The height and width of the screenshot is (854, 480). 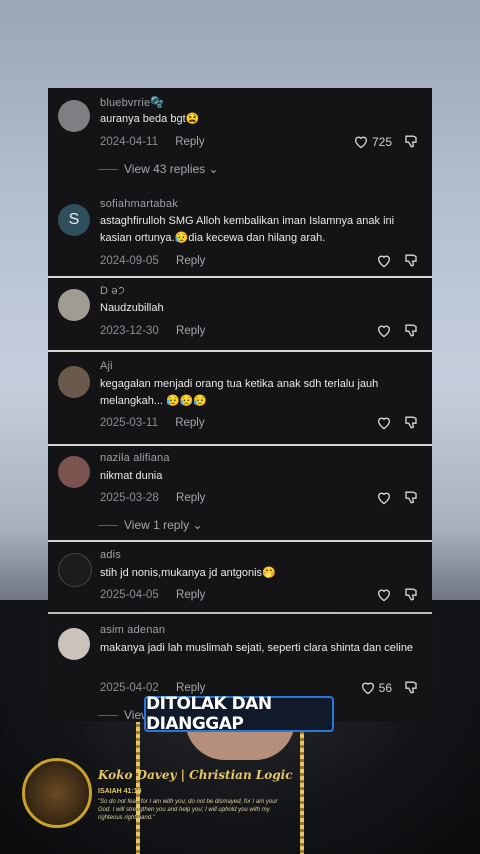 What do you see at coordinates (129, 498) in the screenshot?
I see `comment-date: 2025-03-28` at bounding box center [129, 498].